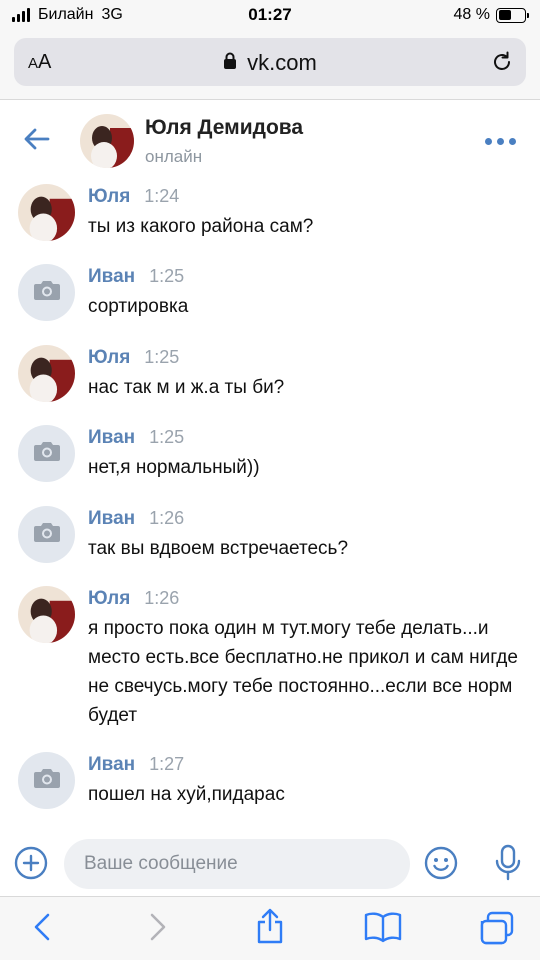 This screenshot has height=960, width=540. I want to click on tabs-icon, so click(496, 930).